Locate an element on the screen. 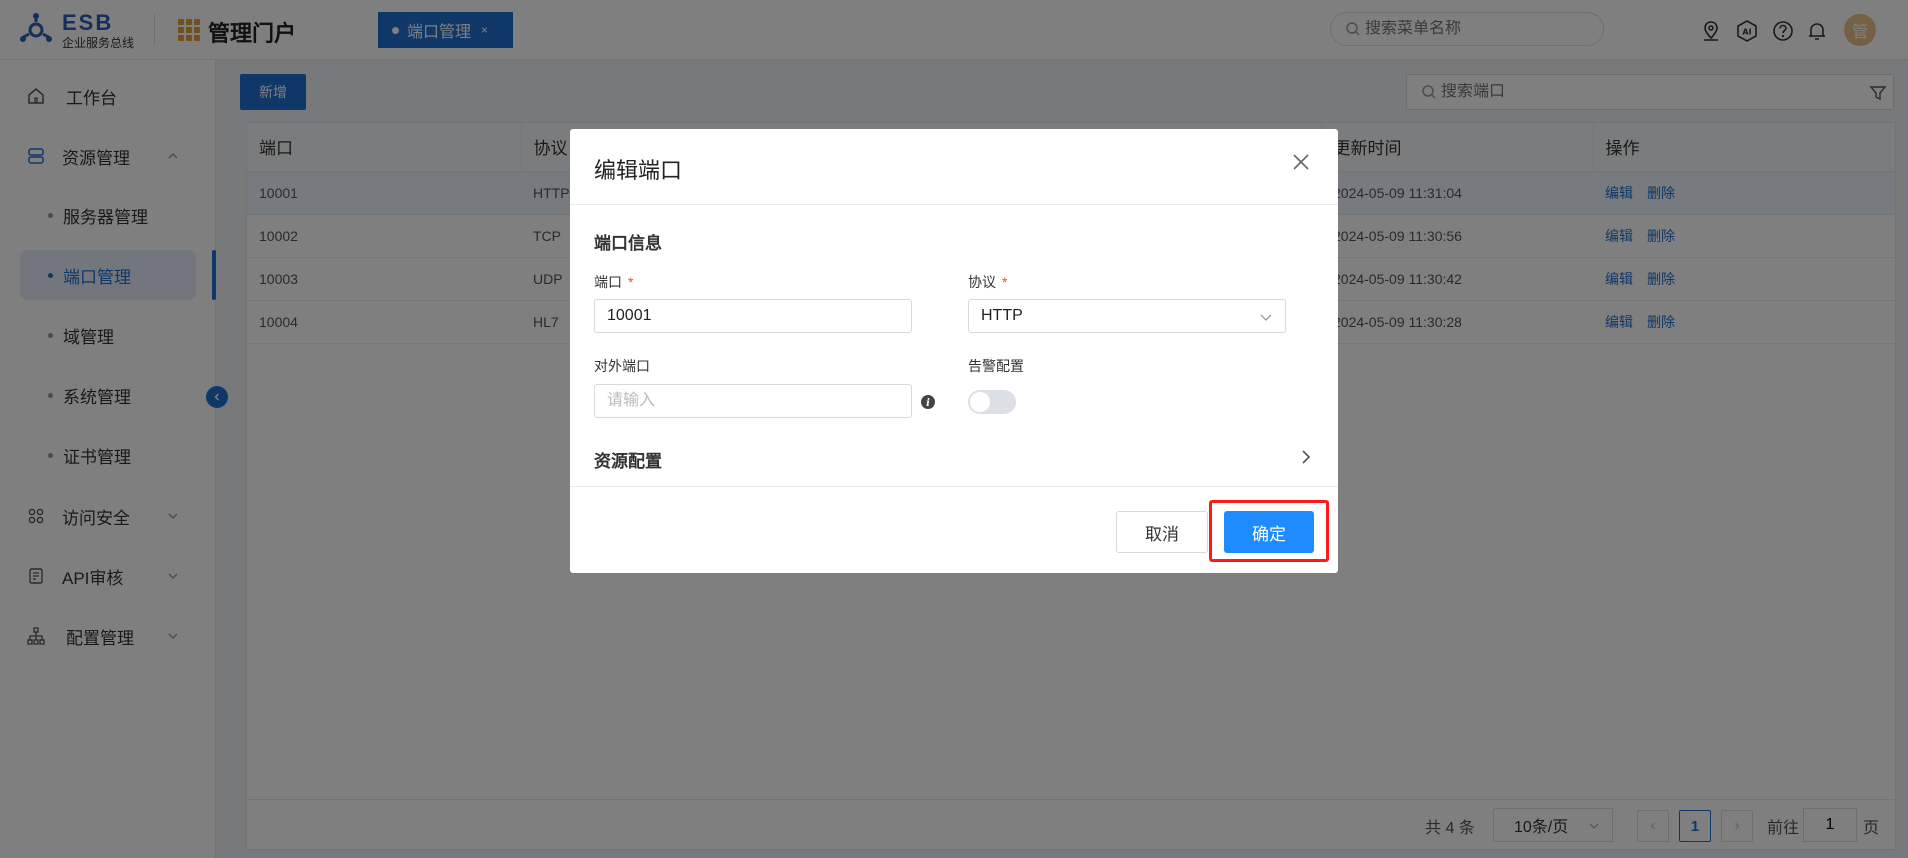  dialog-header: 编辑端口 is located at coordinates (954, 167).